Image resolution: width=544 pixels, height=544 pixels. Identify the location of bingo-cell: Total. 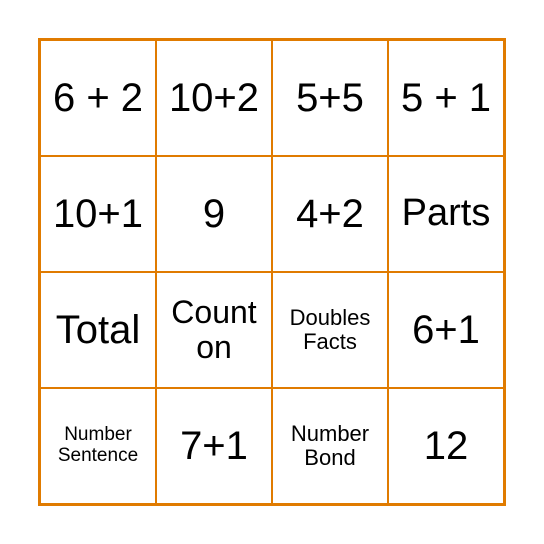
(98, 330).